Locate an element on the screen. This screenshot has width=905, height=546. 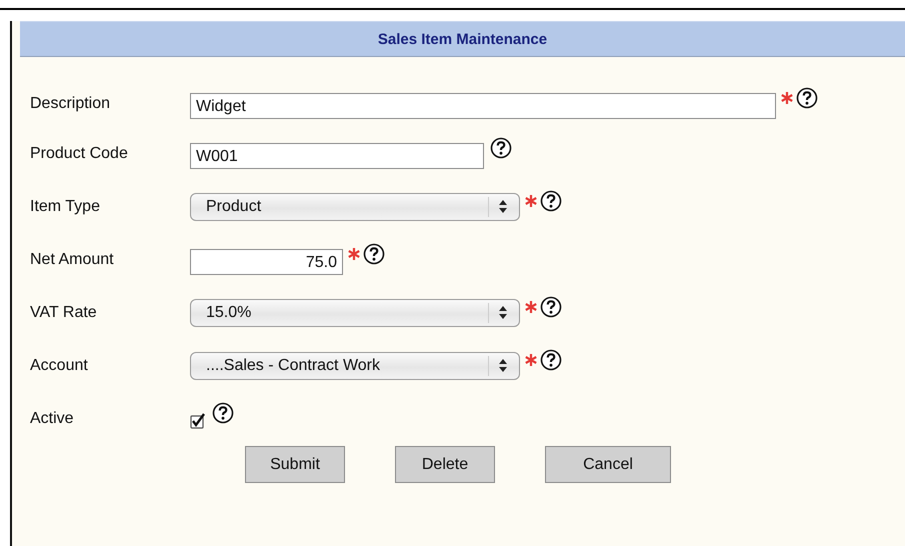
field-label: Active is located at coordinates (52, 419).